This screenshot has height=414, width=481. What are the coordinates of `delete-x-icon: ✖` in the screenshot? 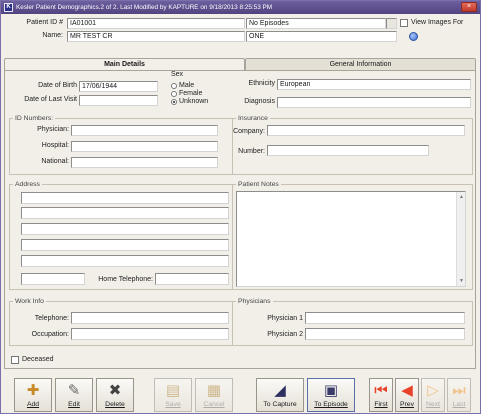 It's located at (115, 390).